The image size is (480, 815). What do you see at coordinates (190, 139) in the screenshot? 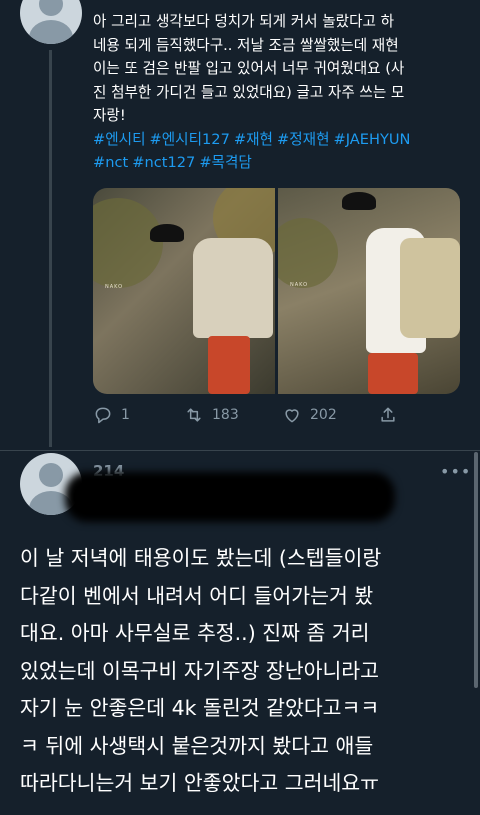
I see `hashtag-link: #엔시티127` at bounding box center [190, 139].